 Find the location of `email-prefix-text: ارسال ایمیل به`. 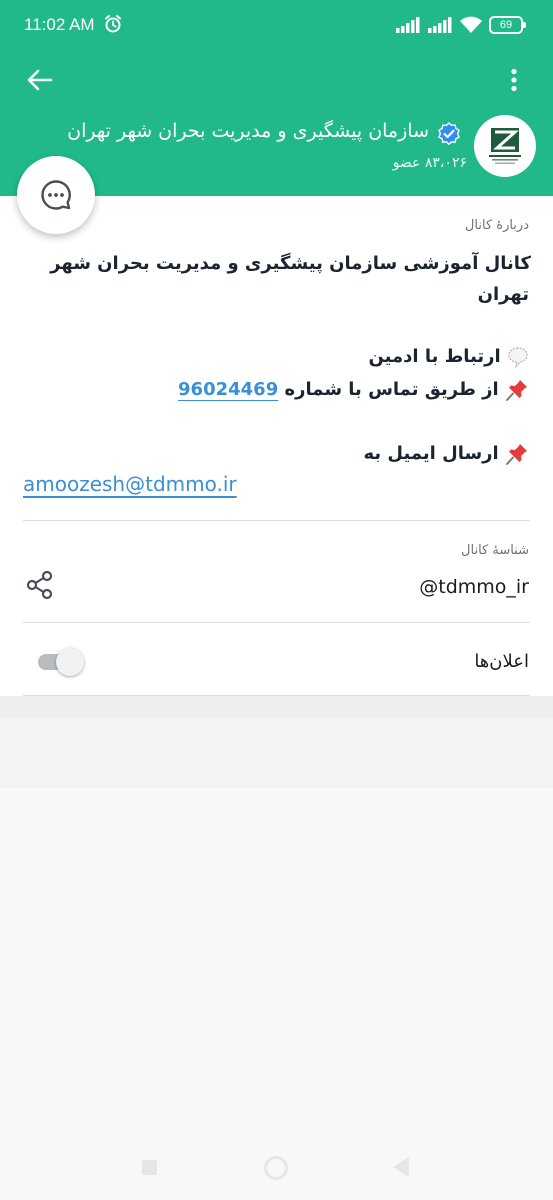

email-prefix-text: ارسال ایمیل به is located at coordinates (431, 453).